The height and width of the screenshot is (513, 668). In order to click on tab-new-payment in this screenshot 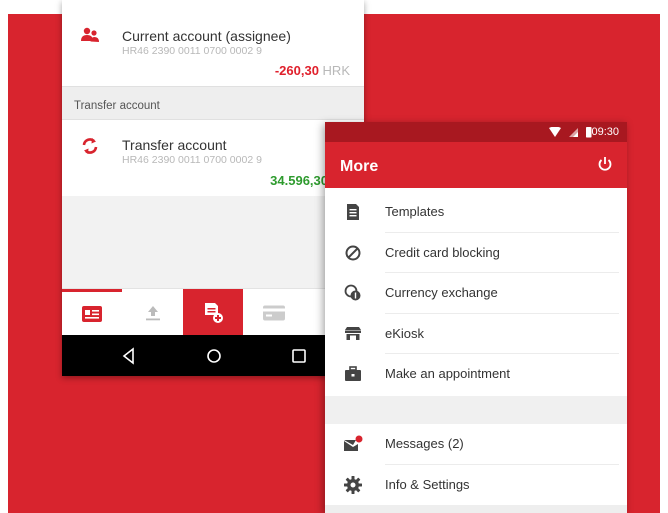, I will do `click(213, 312)`.